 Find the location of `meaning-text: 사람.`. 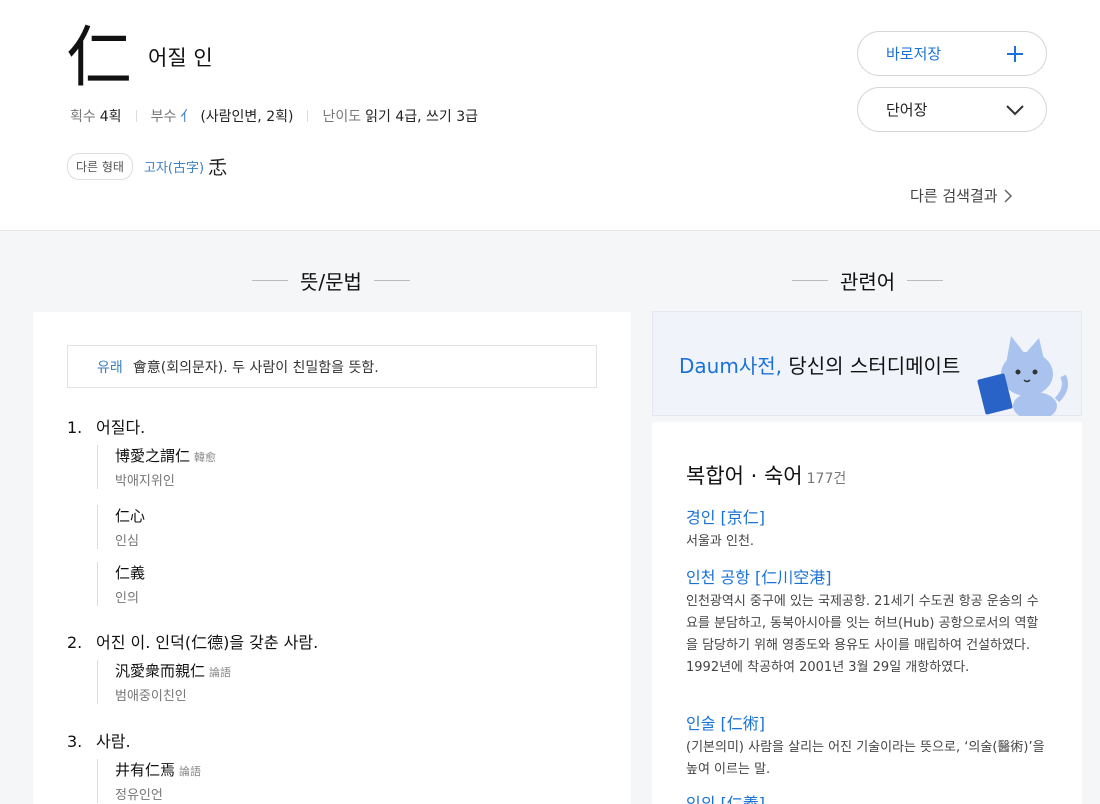

meaning-text: 사람. is located at coordinates (113, 741).